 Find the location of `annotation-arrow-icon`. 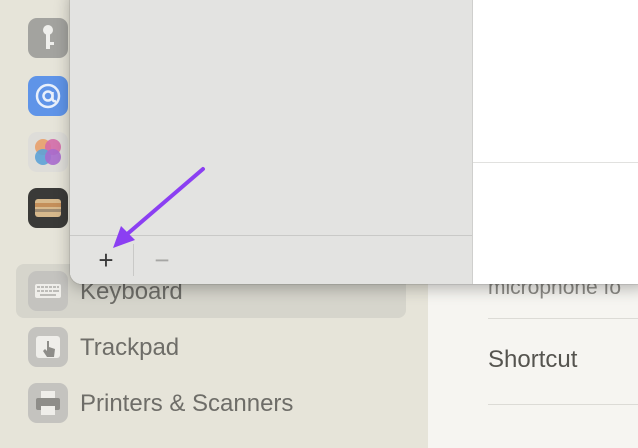

annotation-arrow-icon is located at coordinates (159, 207).